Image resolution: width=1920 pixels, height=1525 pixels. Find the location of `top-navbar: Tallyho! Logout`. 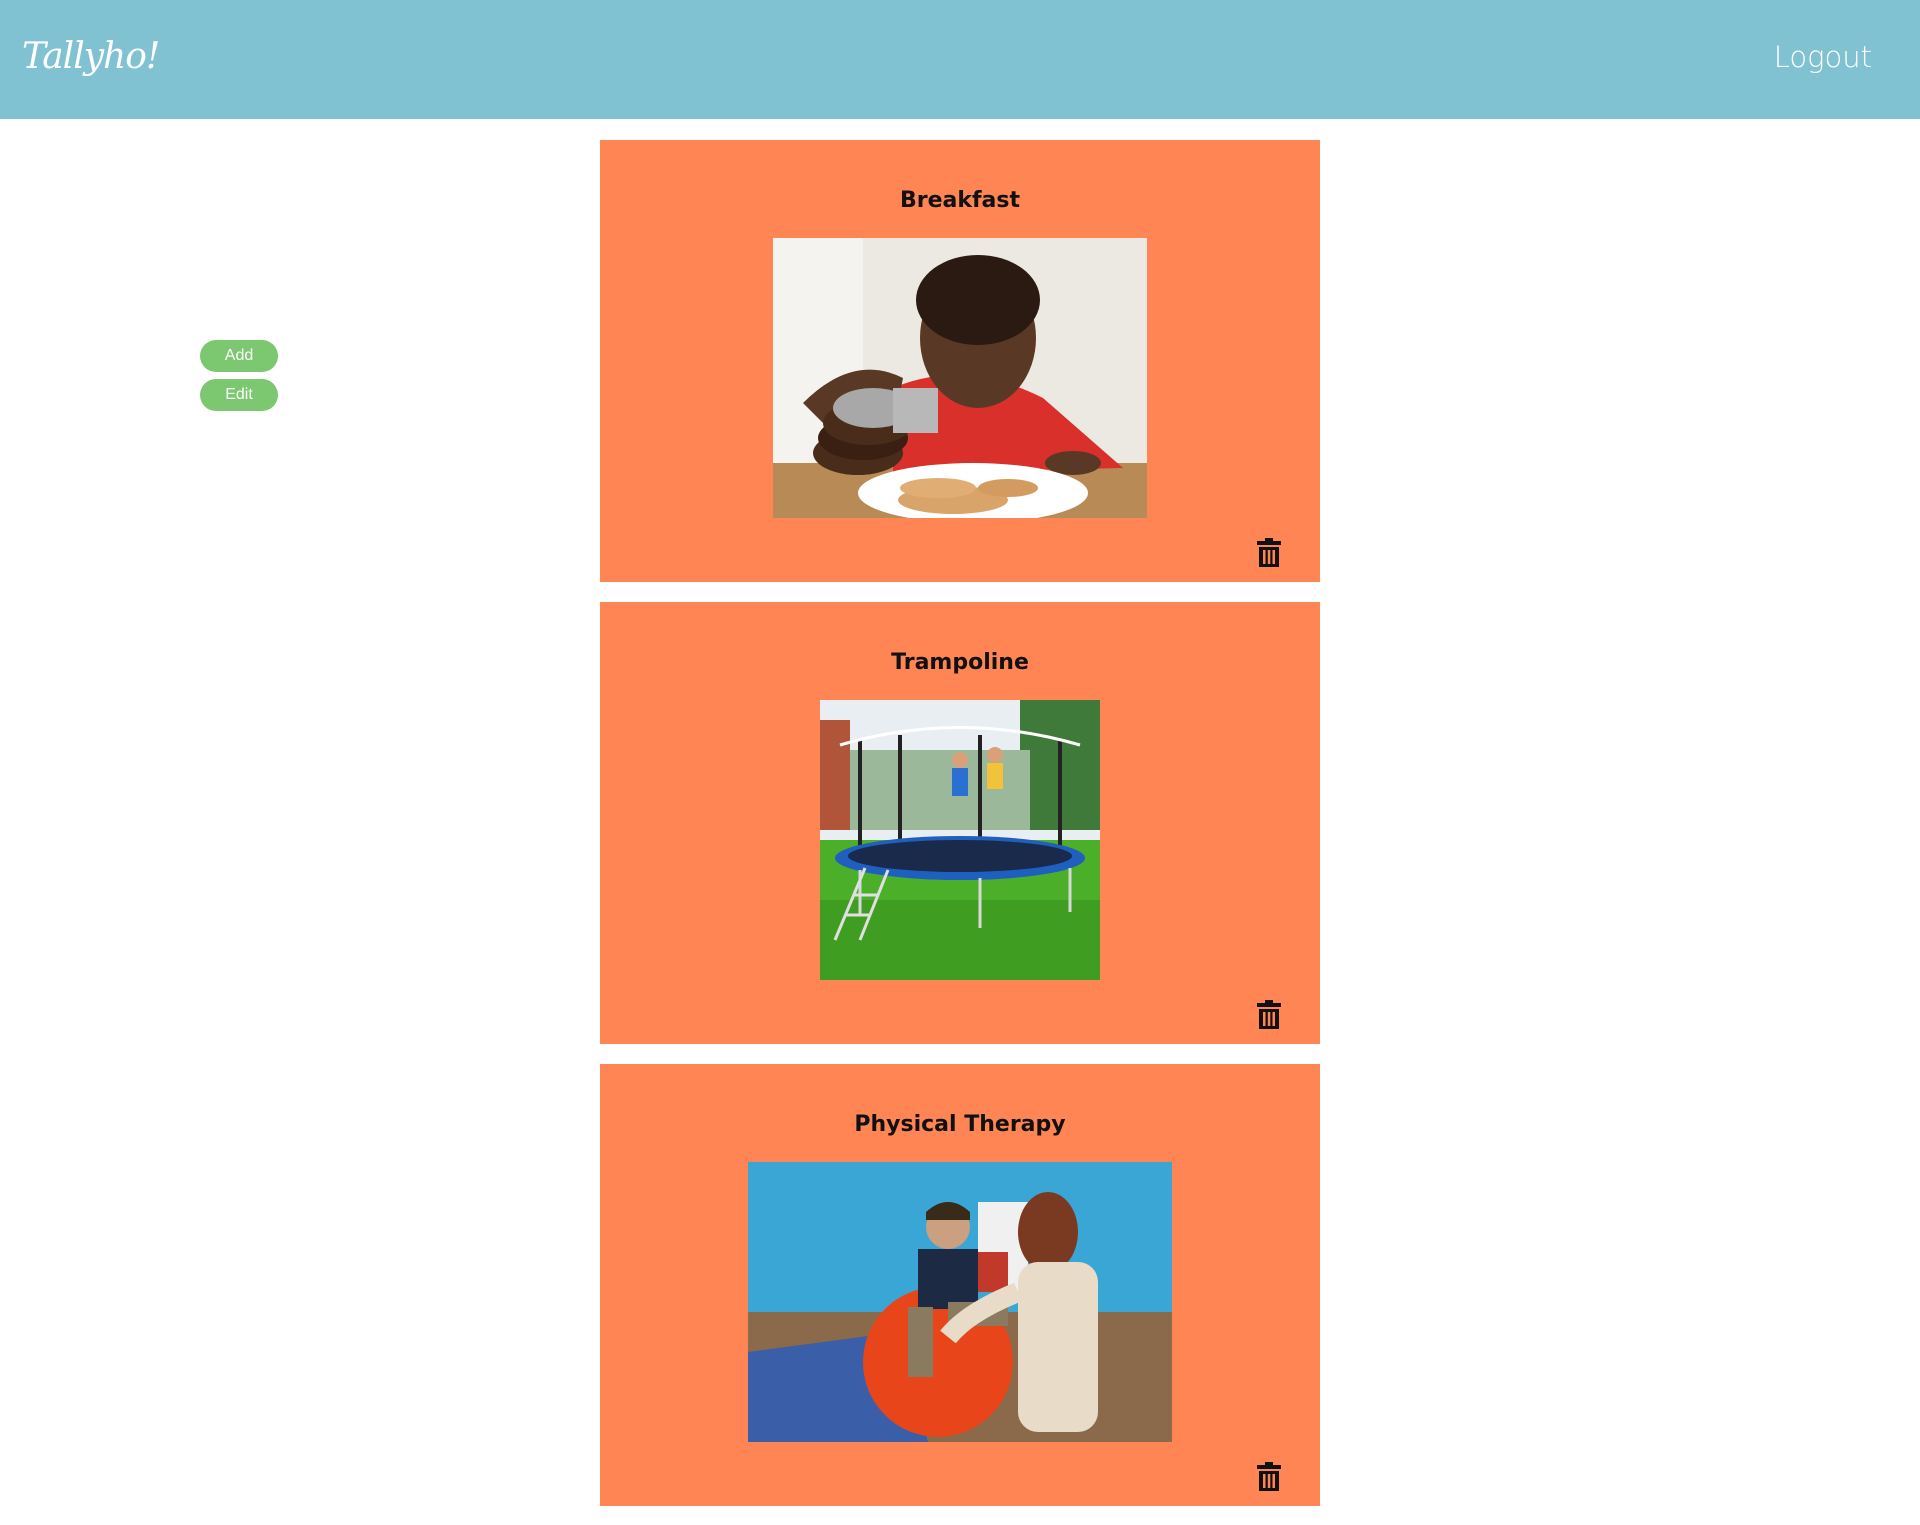

top-navbar: Tallyho! Logout is located at coordinates (960, 59).